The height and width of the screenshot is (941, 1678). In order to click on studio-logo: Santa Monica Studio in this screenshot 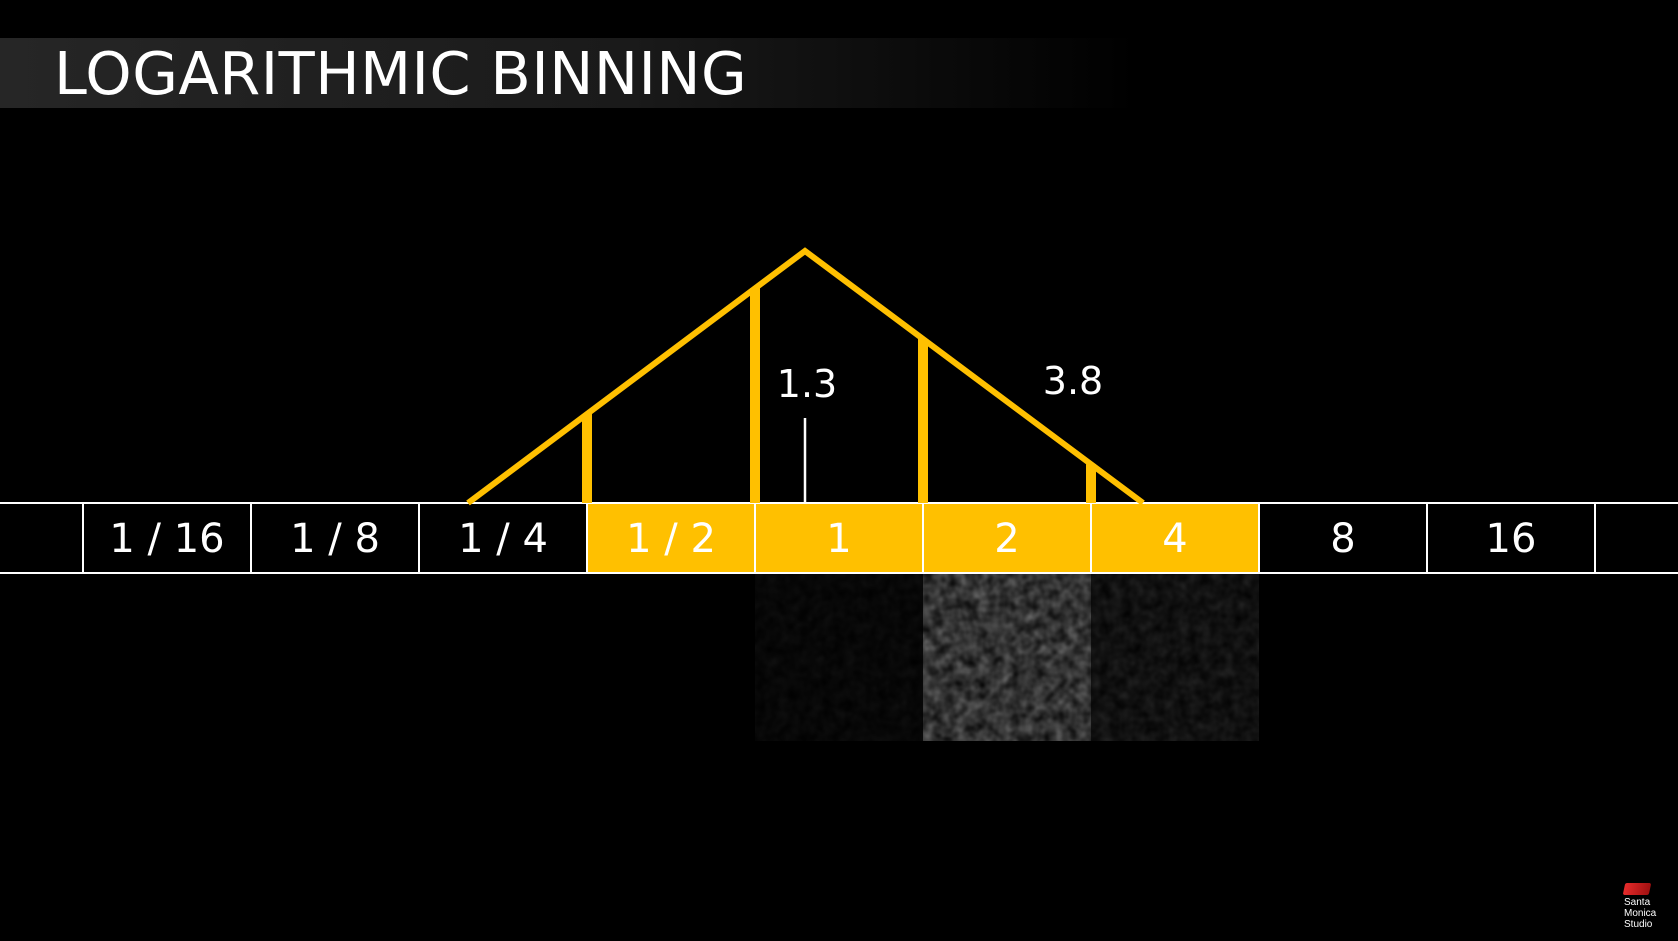, I will do `click(1645, 908)`.